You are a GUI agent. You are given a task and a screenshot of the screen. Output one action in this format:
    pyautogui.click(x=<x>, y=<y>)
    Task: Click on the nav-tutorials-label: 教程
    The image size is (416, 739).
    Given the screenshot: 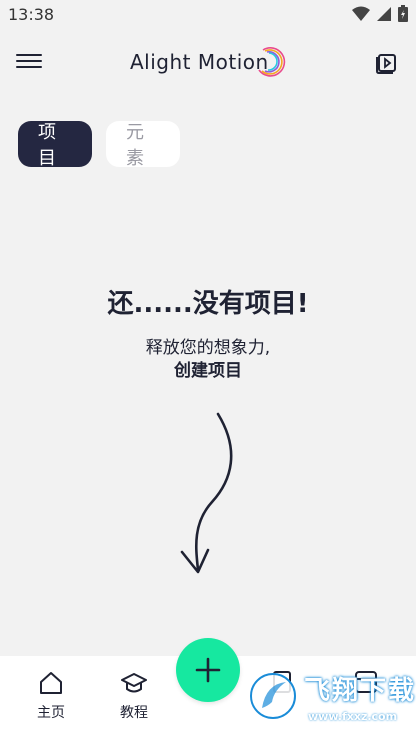 What is the action you would take?
    pyautogui.click(x=134, y=713)
    